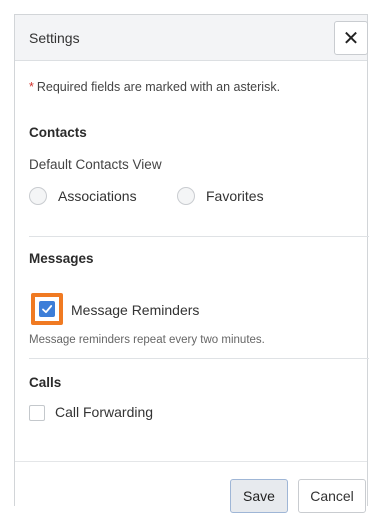 The image size is (372, 513). I want to click on save-button: Save, so click(259, 496).